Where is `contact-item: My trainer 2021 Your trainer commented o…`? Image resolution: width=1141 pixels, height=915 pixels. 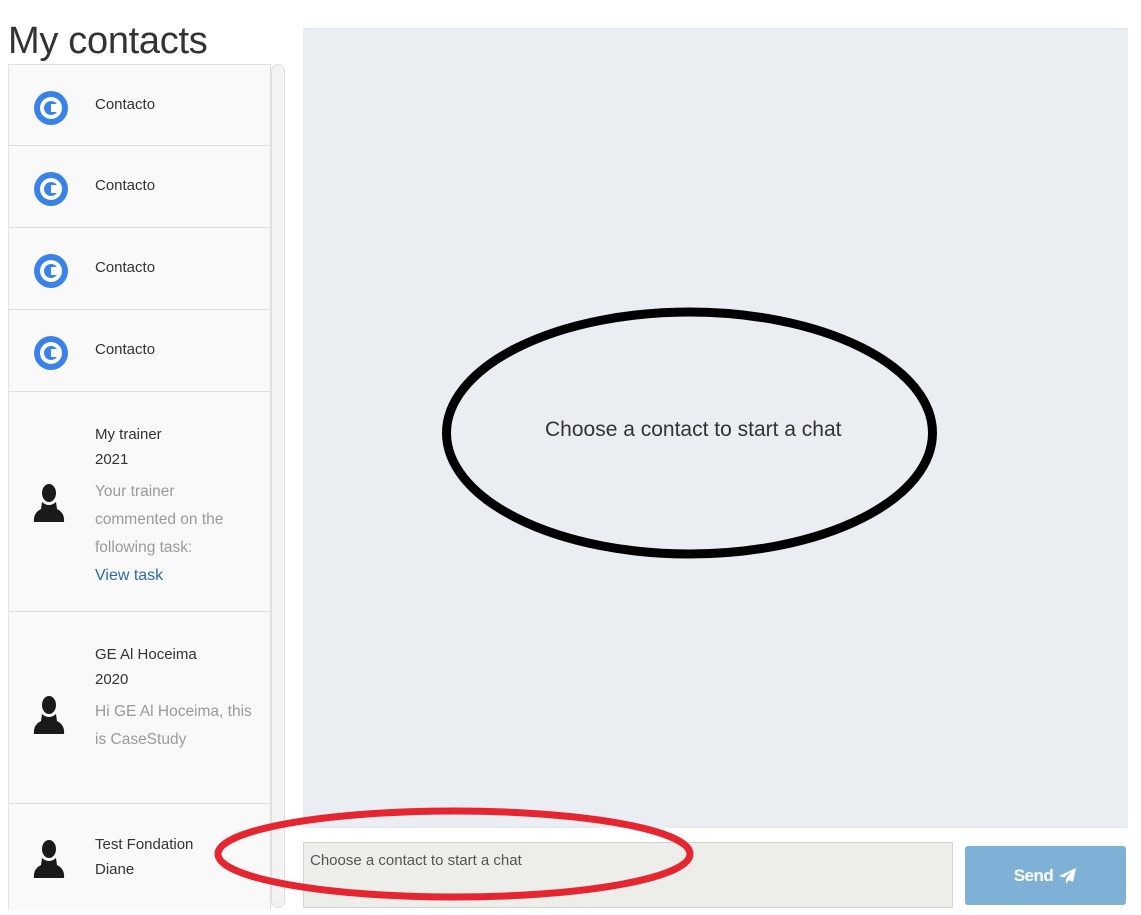 contact-item: My trainer 2021 Your trainer commented o… is located at coordinates (140, 502).